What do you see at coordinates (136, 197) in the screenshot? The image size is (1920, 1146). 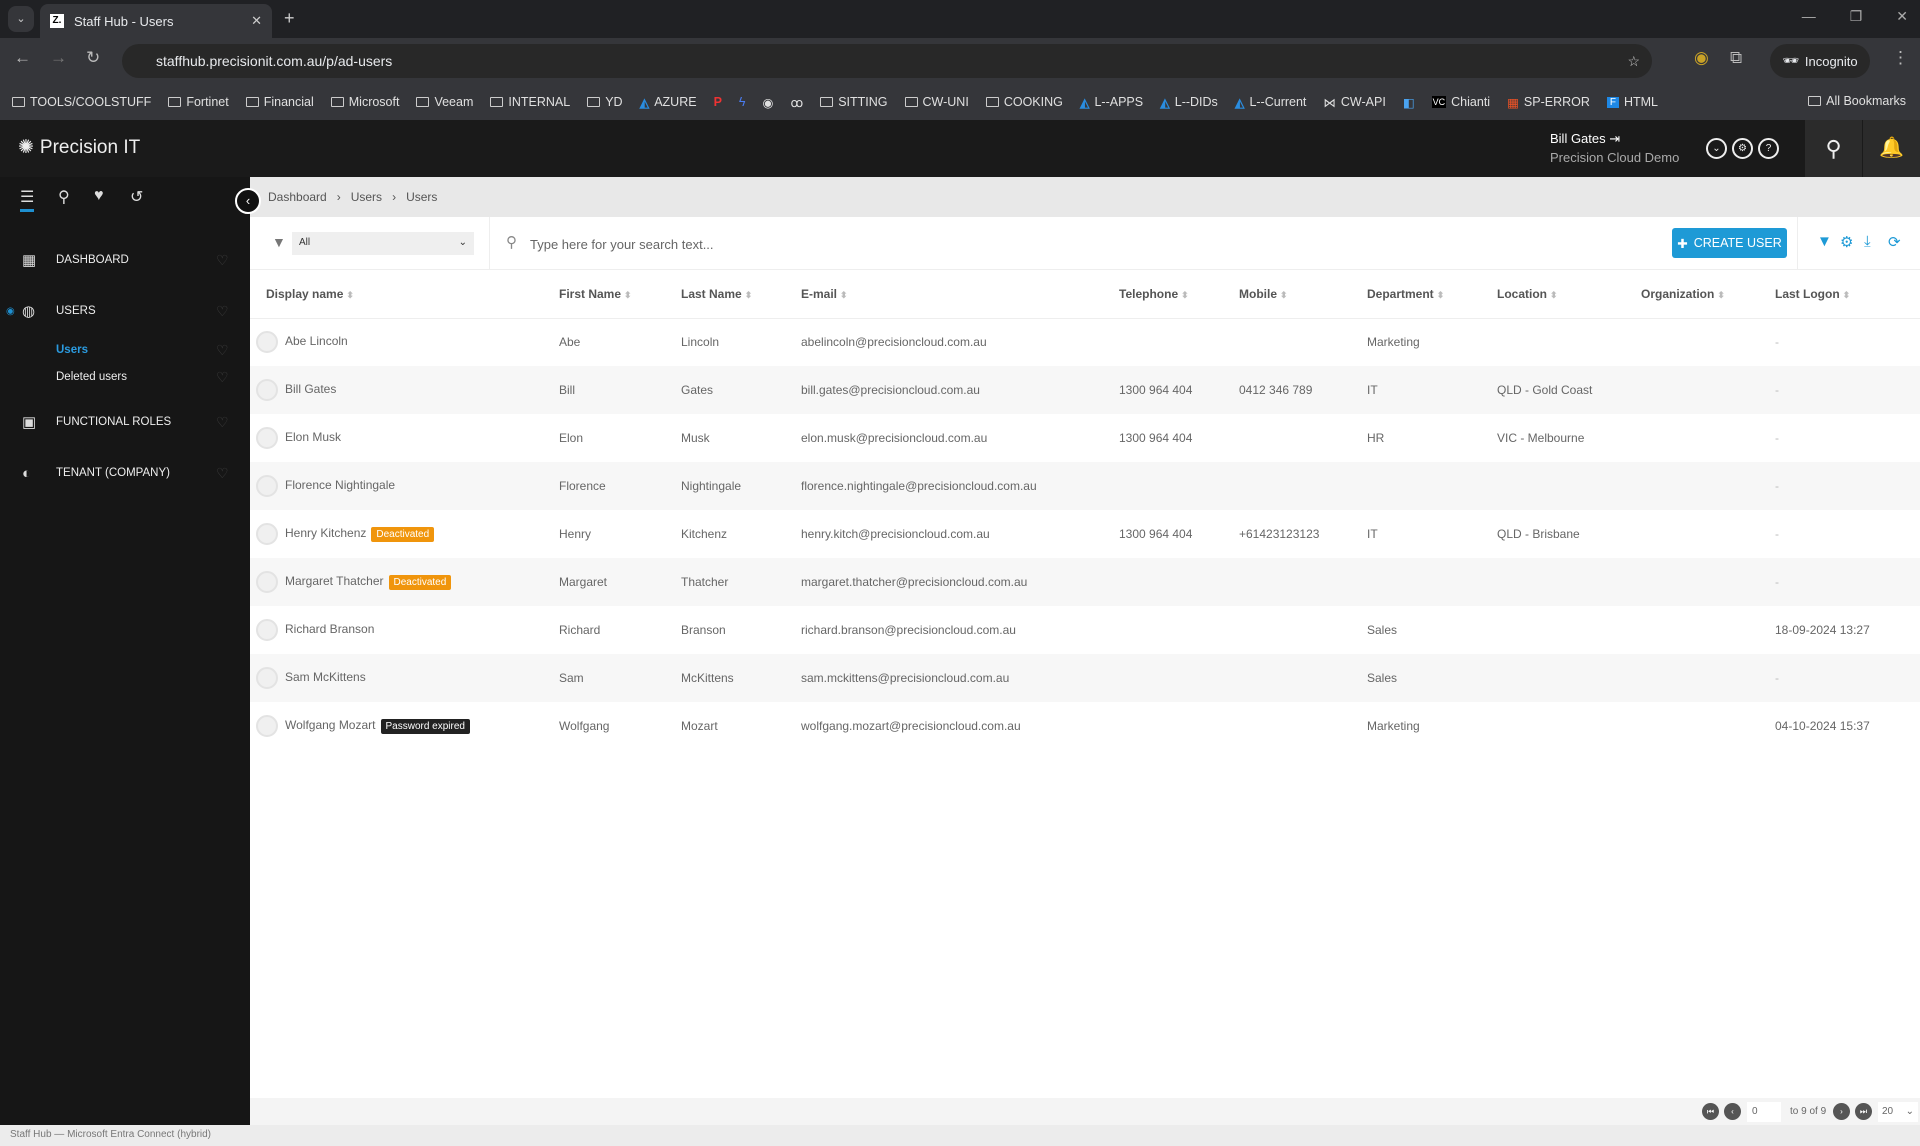 I see `history-icon: ↺` at bounding box center [136, 197].